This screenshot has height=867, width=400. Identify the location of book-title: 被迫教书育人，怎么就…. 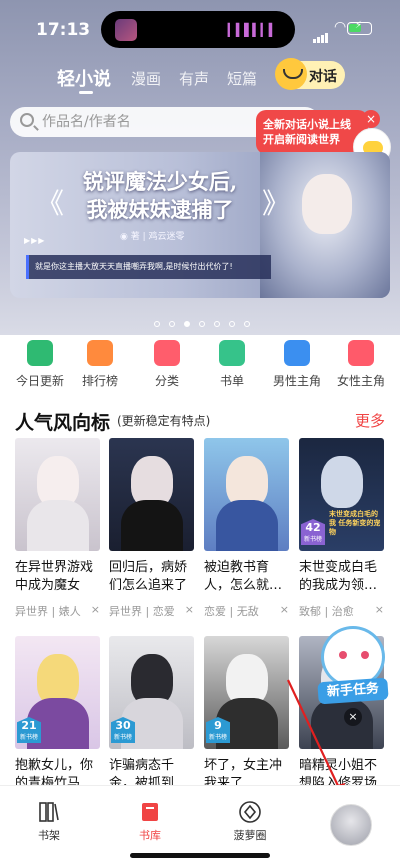
(243, 576).